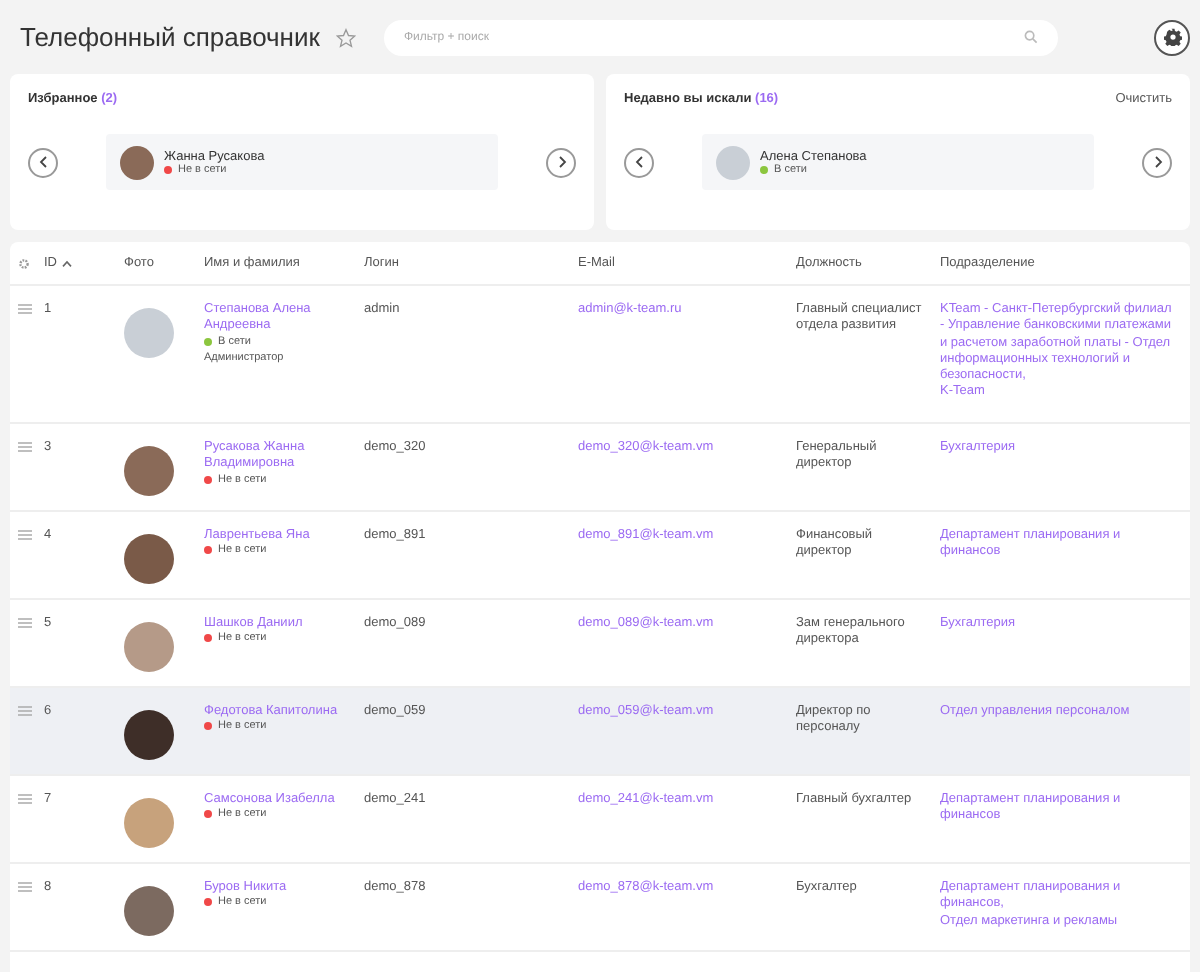 The image size is (1200, 972). I want to click on star-icon, so click(345, 37).